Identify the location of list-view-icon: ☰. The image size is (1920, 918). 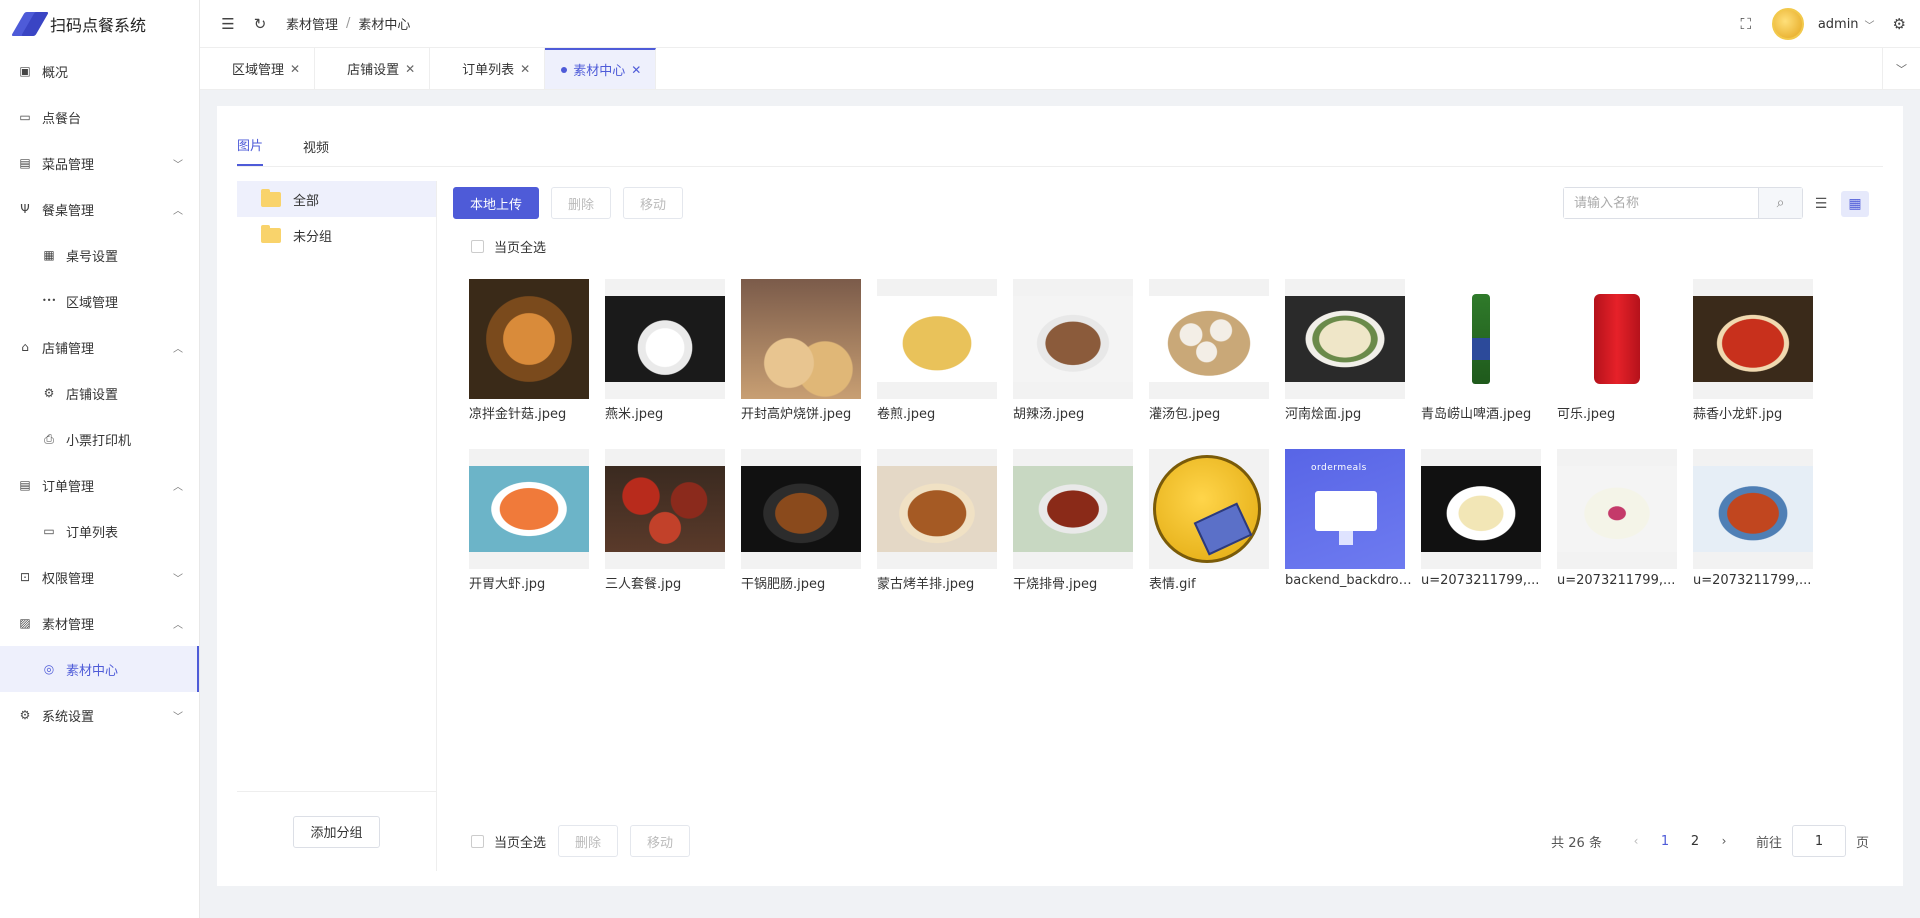
(1821, 204).